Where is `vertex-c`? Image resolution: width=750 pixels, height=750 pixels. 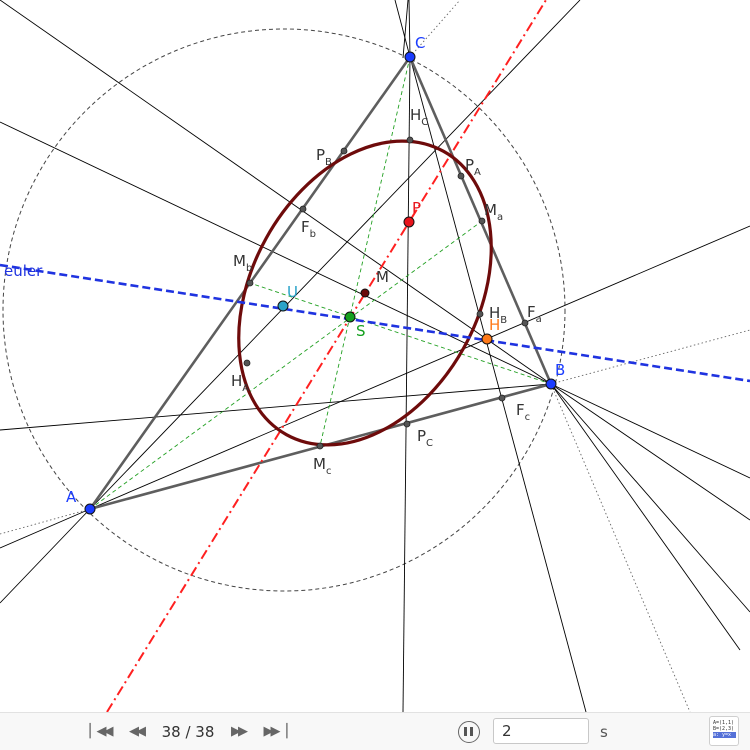
vertex-c is located at coordinates (410, 57).